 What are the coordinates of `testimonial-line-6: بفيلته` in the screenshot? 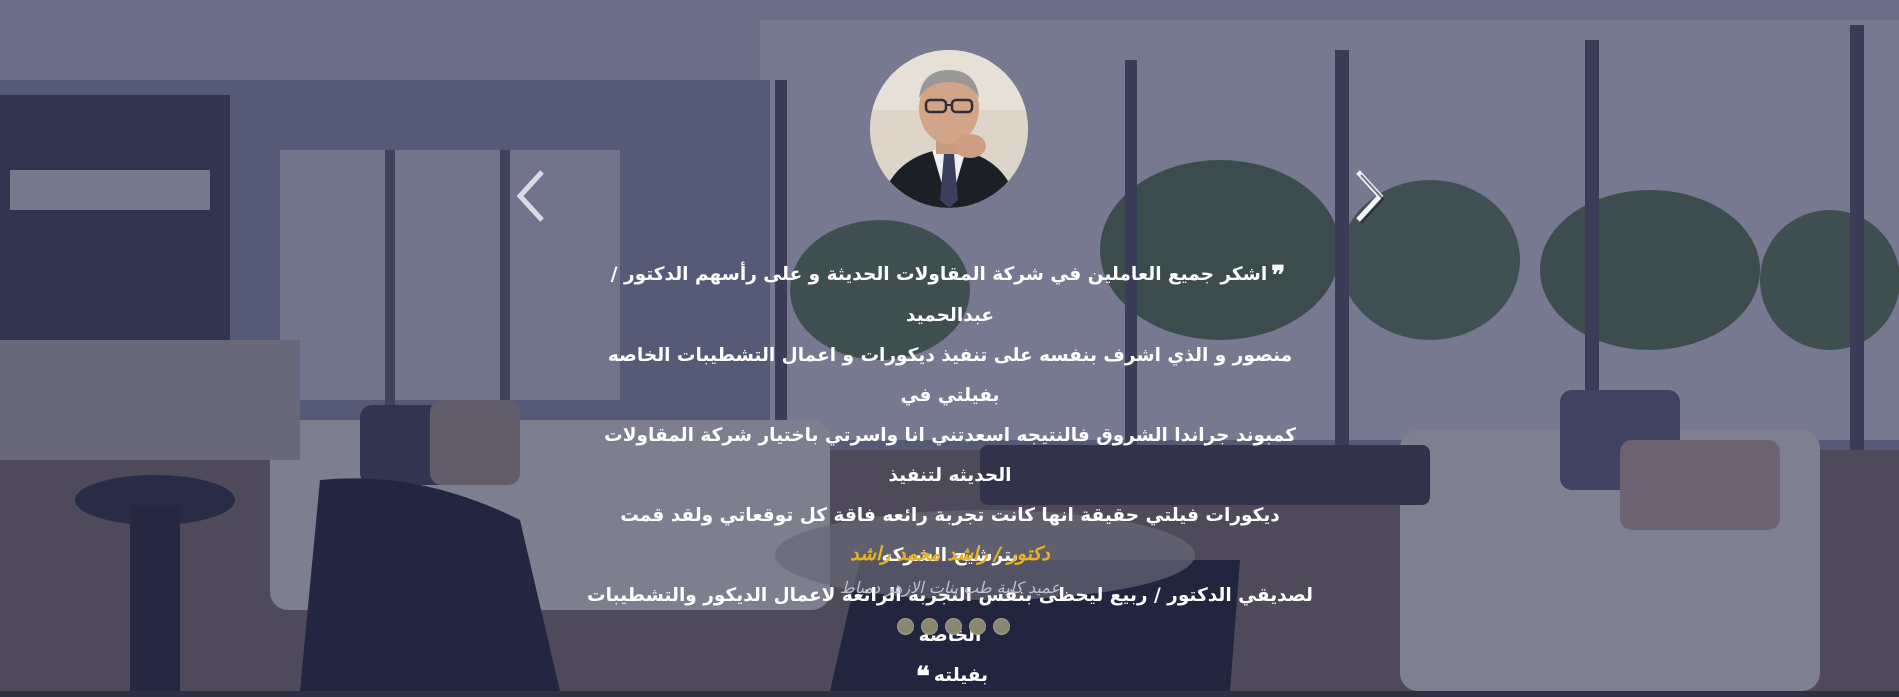 It's located at (961, 675).